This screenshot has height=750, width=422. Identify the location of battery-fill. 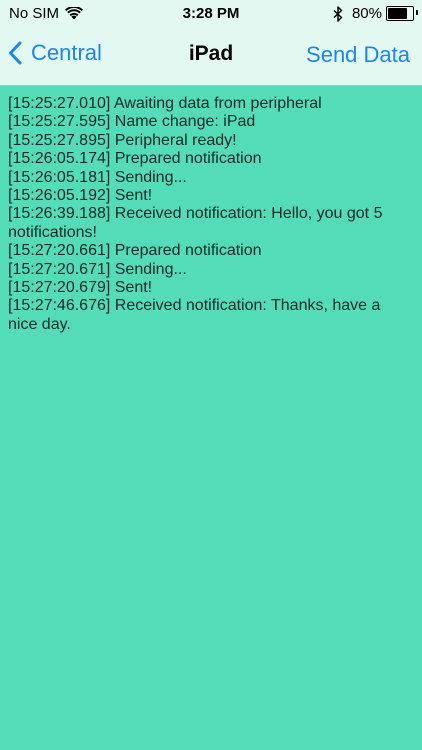
(398, 13).